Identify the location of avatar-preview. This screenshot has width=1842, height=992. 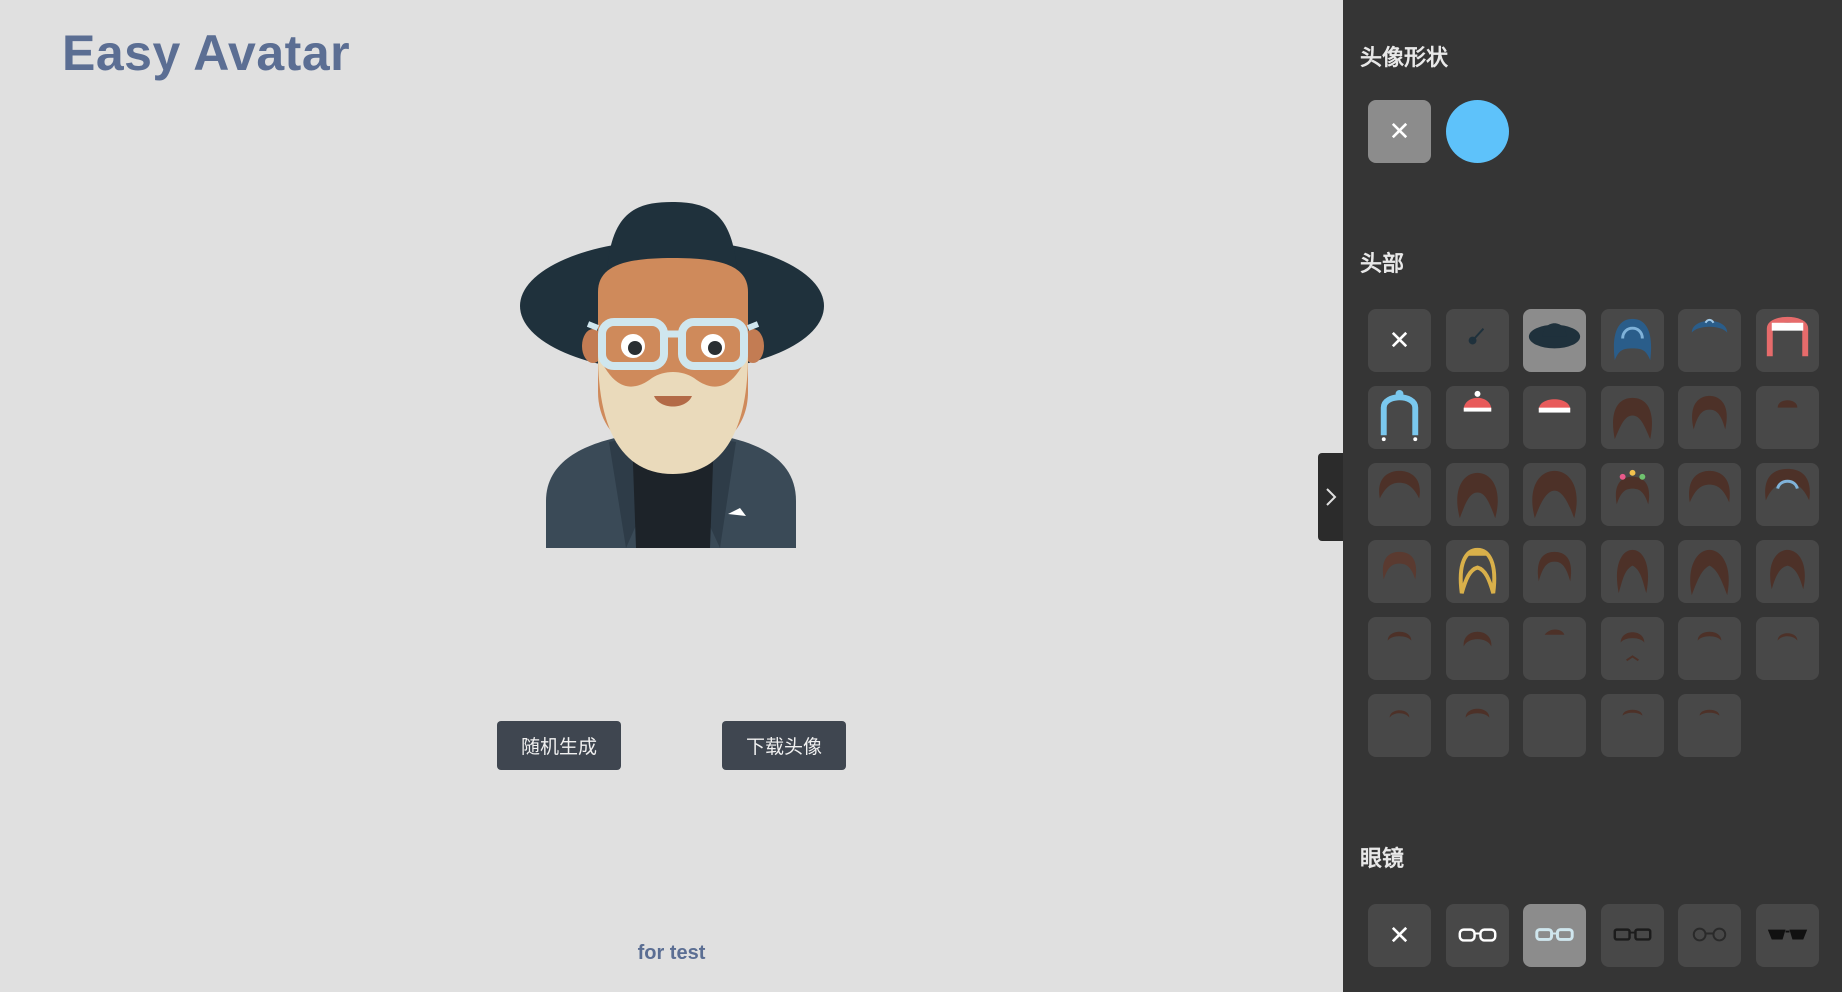
(673, 372).